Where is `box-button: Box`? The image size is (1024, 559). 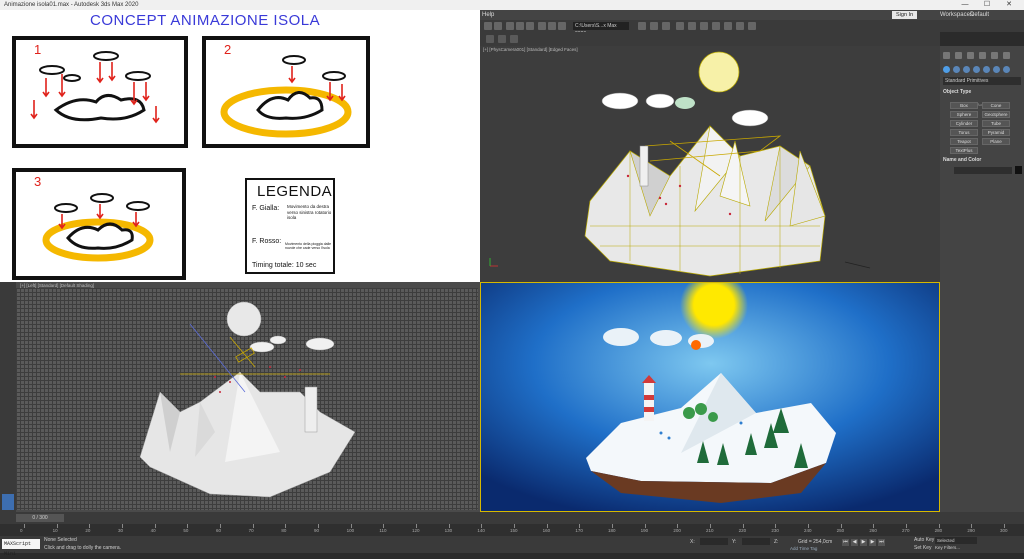
box-button: Box is located at coordinates (964, 105).